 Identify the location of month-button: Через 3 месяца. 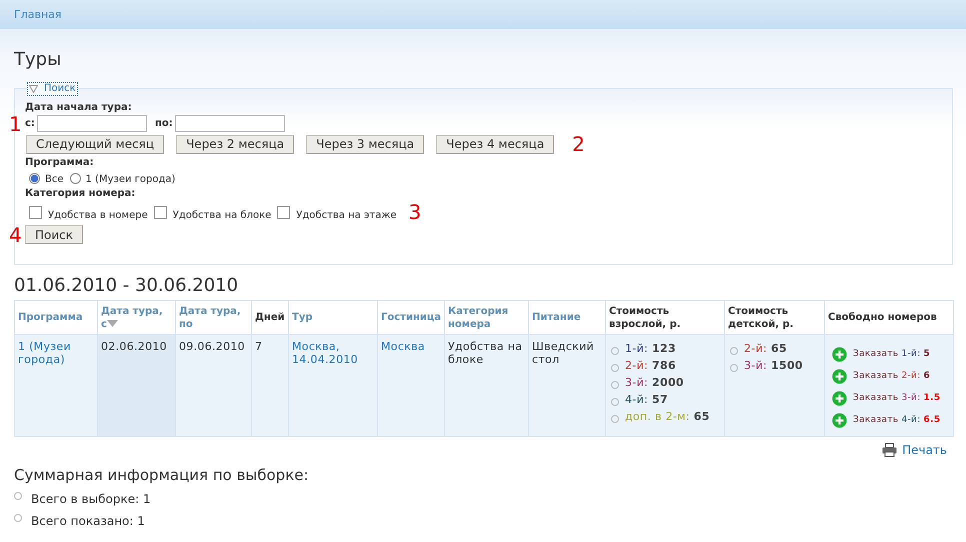
(365, 144).